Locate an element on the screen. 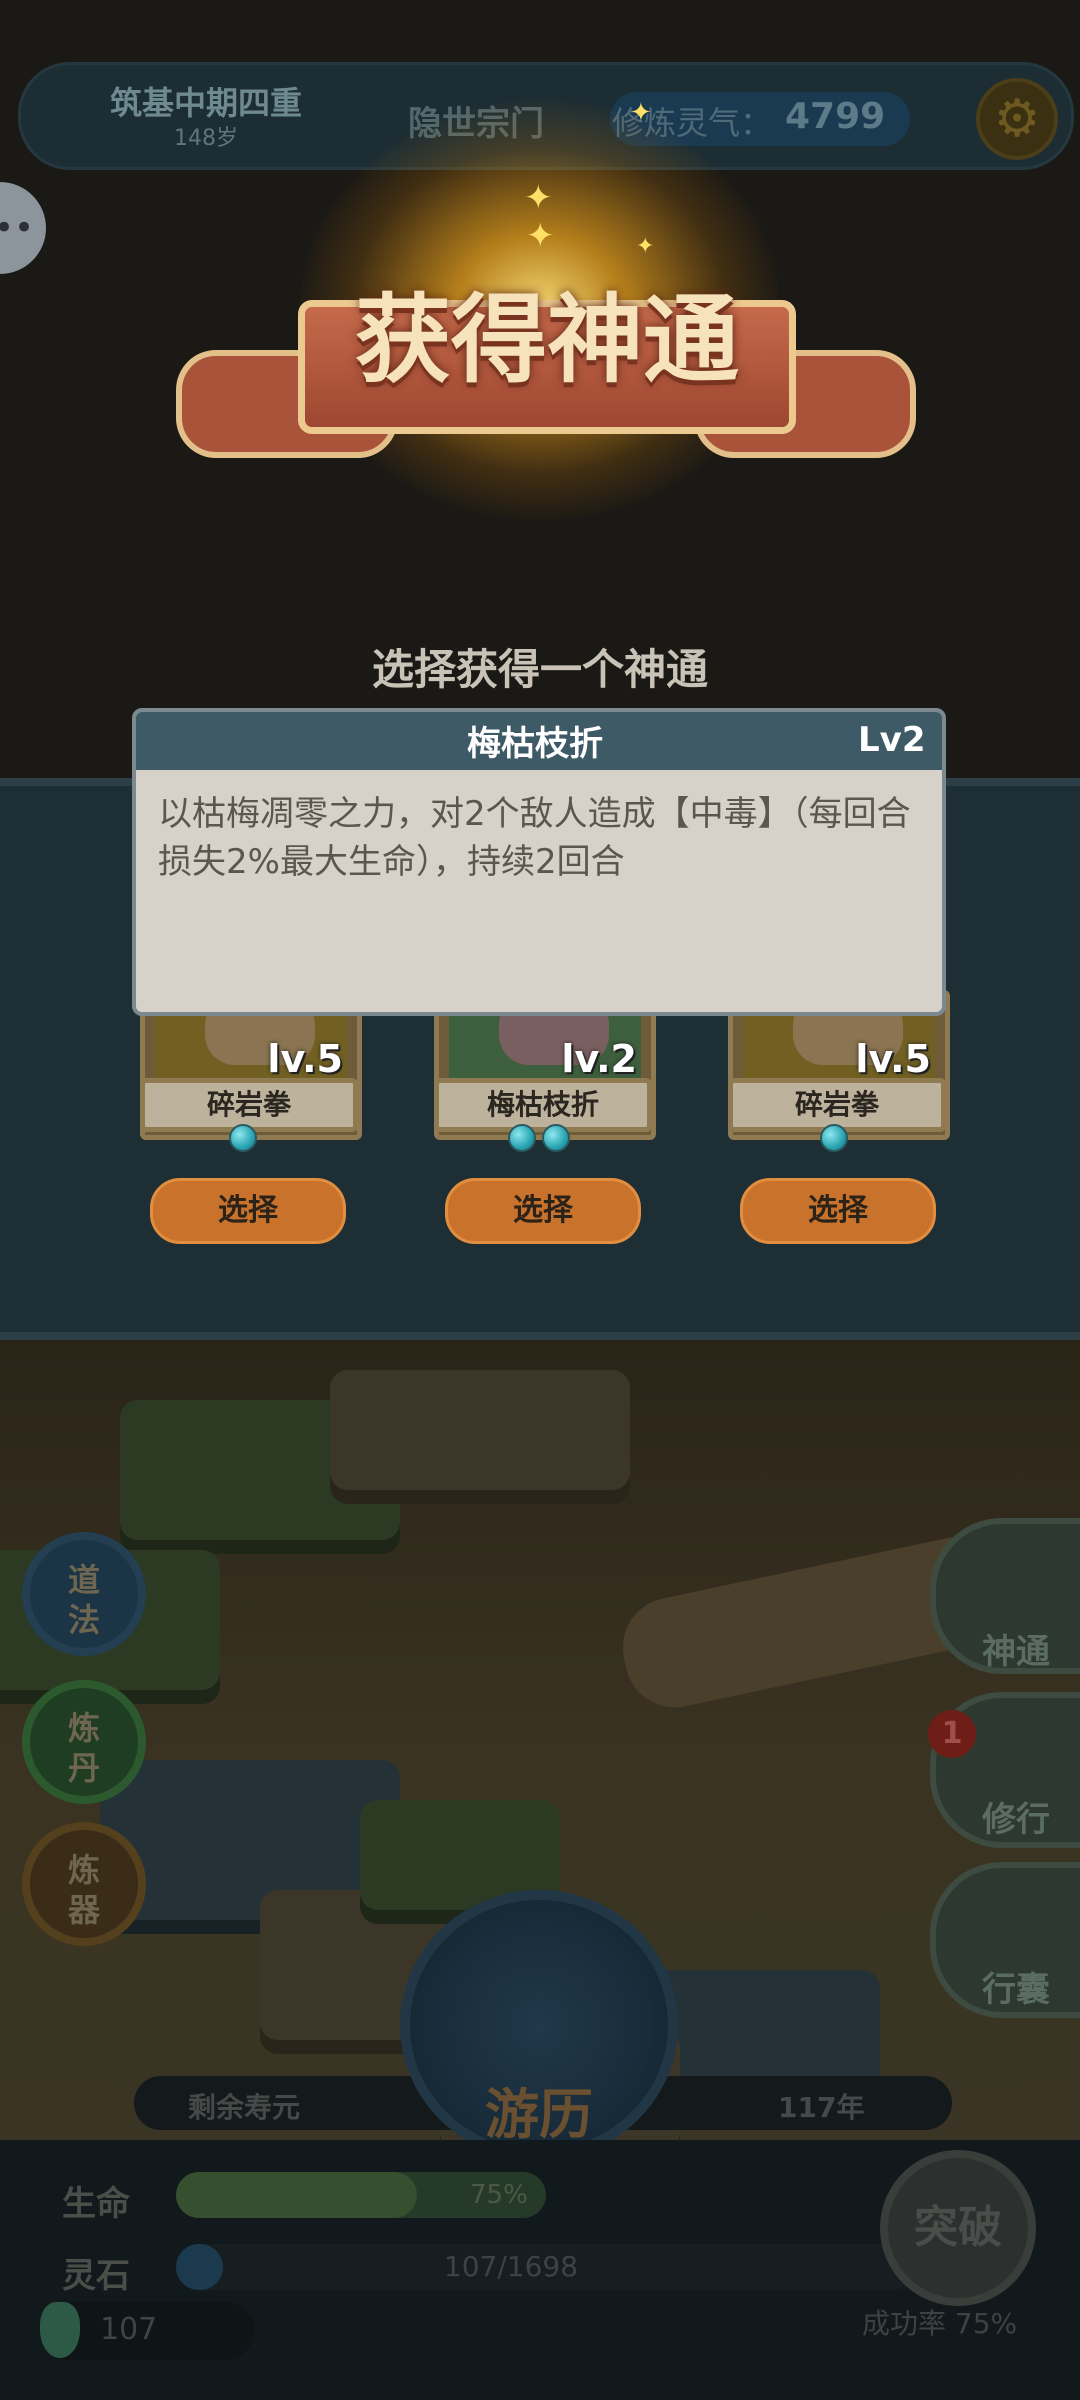  lian-qi-button: 炼 器 is located at coordinates (84, 1884).